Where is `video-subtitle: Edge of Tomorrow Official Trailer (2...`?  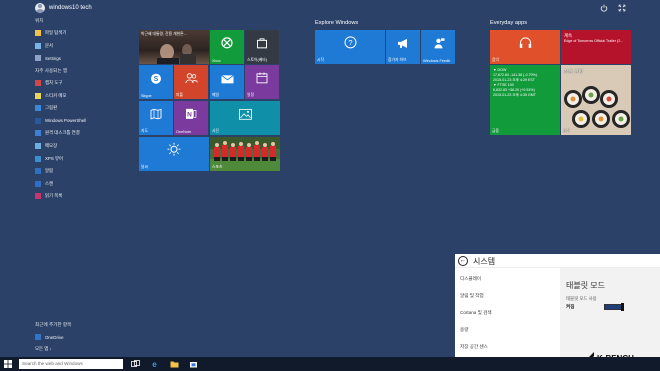
video-subtitle: Edge of Tomorrow Official Trailer (2... is located at coordinates (594, 41).